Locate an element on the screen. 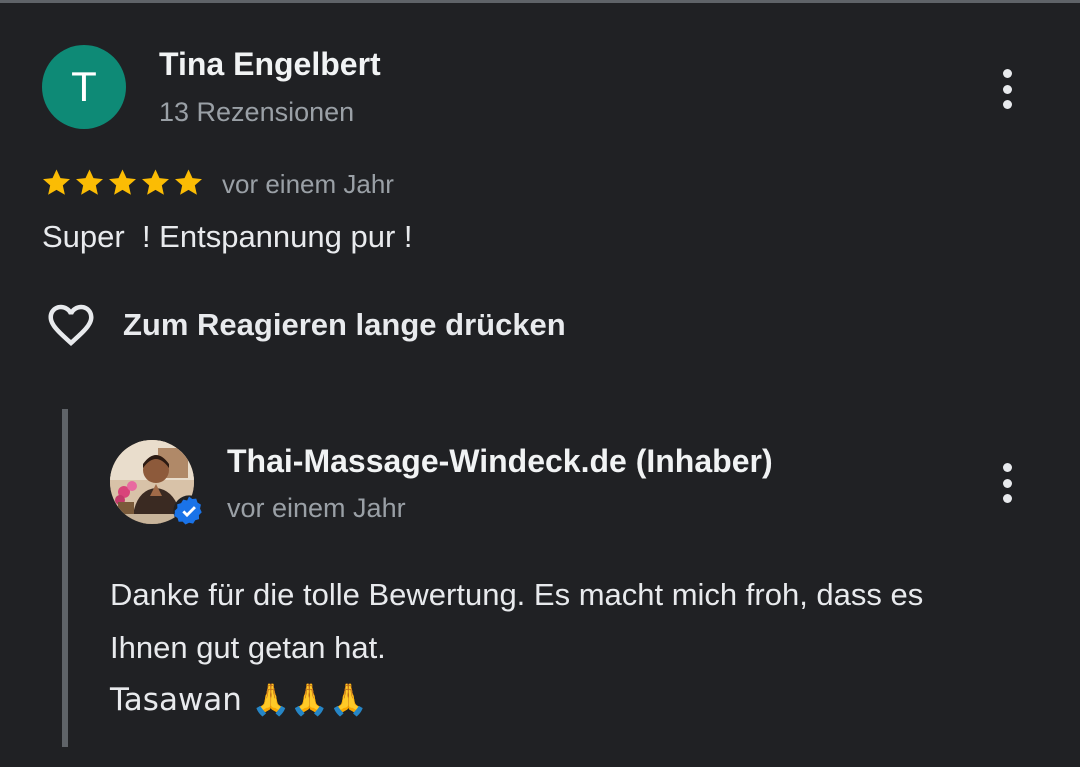 This screenshot has width=1080, height=767. star-rating is located at coordinates (122, 182).